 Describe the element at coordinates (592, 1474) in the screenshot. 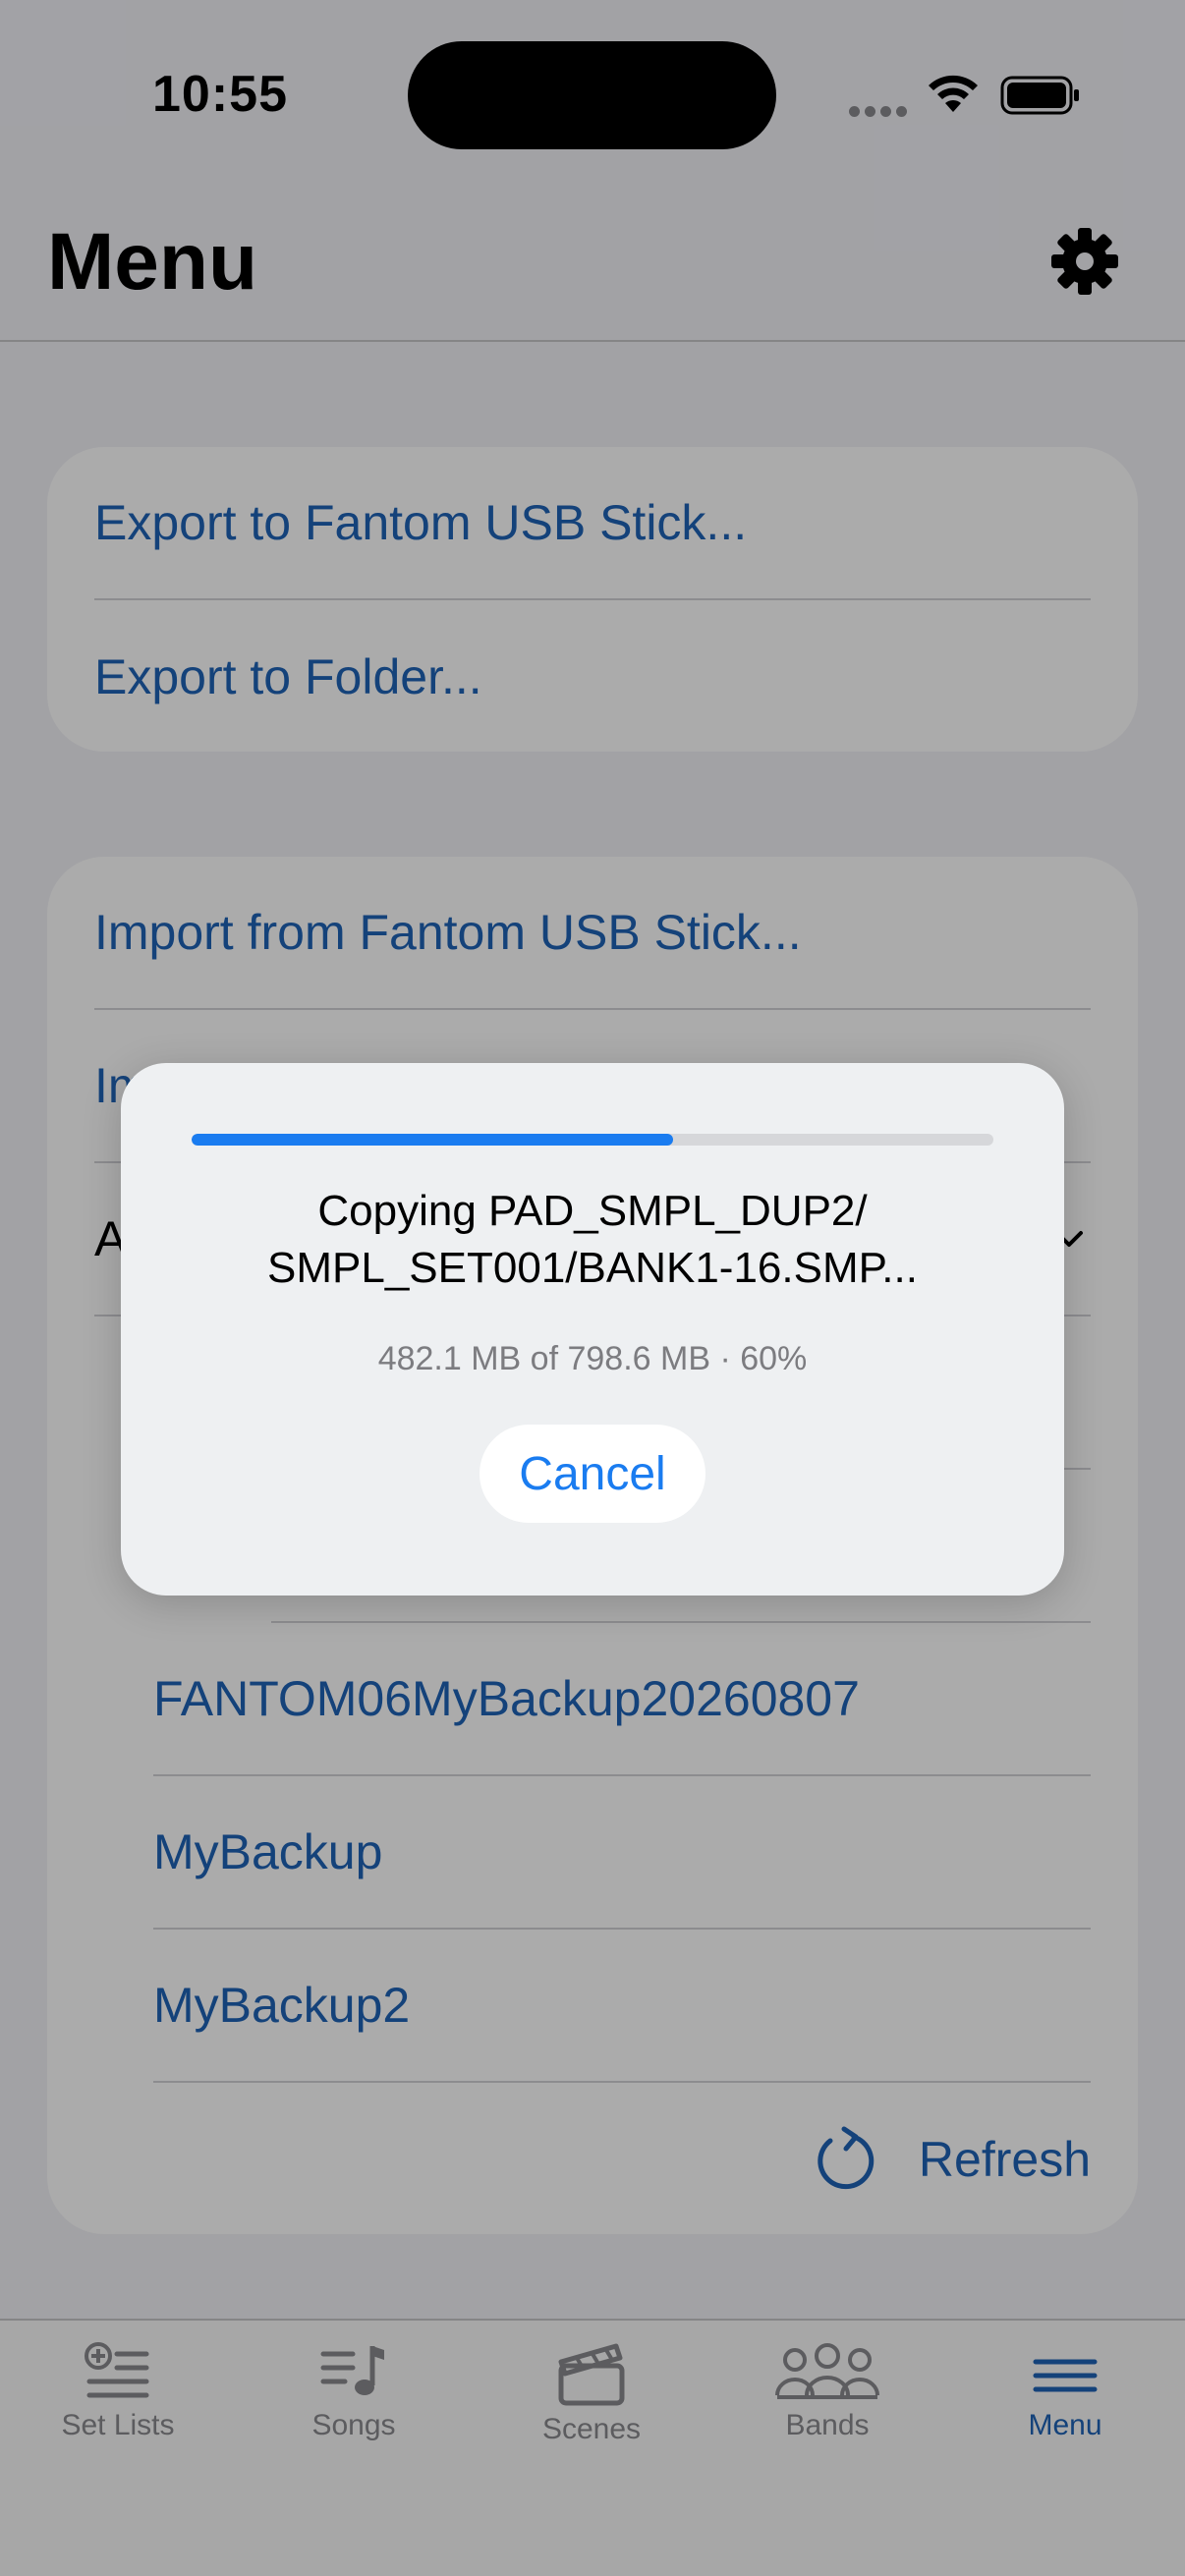

I see `cancel-button: Cancel` at that location.